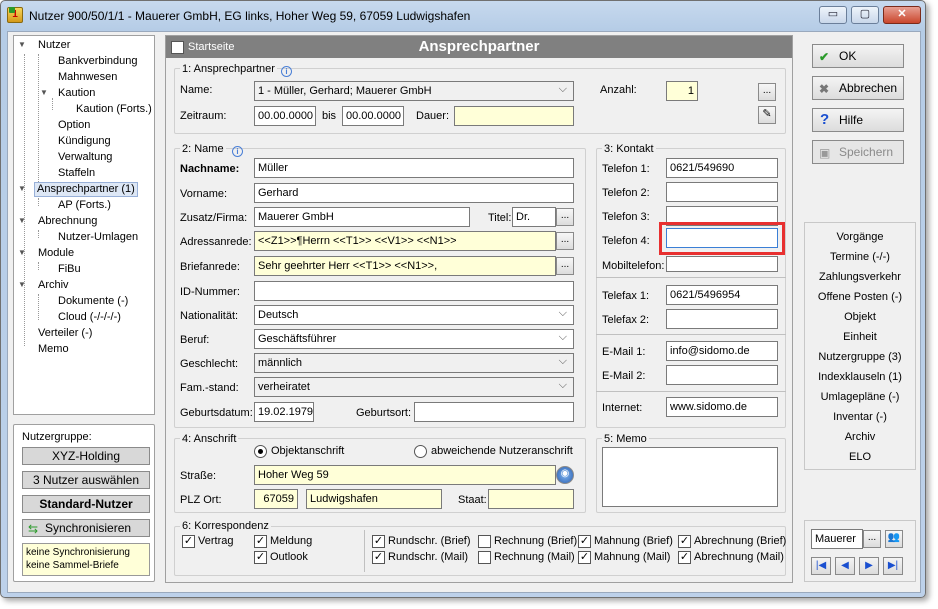 This screenshot has height=609, width=938. What do you see at coordinates (53, 285) in the screenshot?
I see `tree-item-archiv: Archiv` at bounding box center [53, 285].